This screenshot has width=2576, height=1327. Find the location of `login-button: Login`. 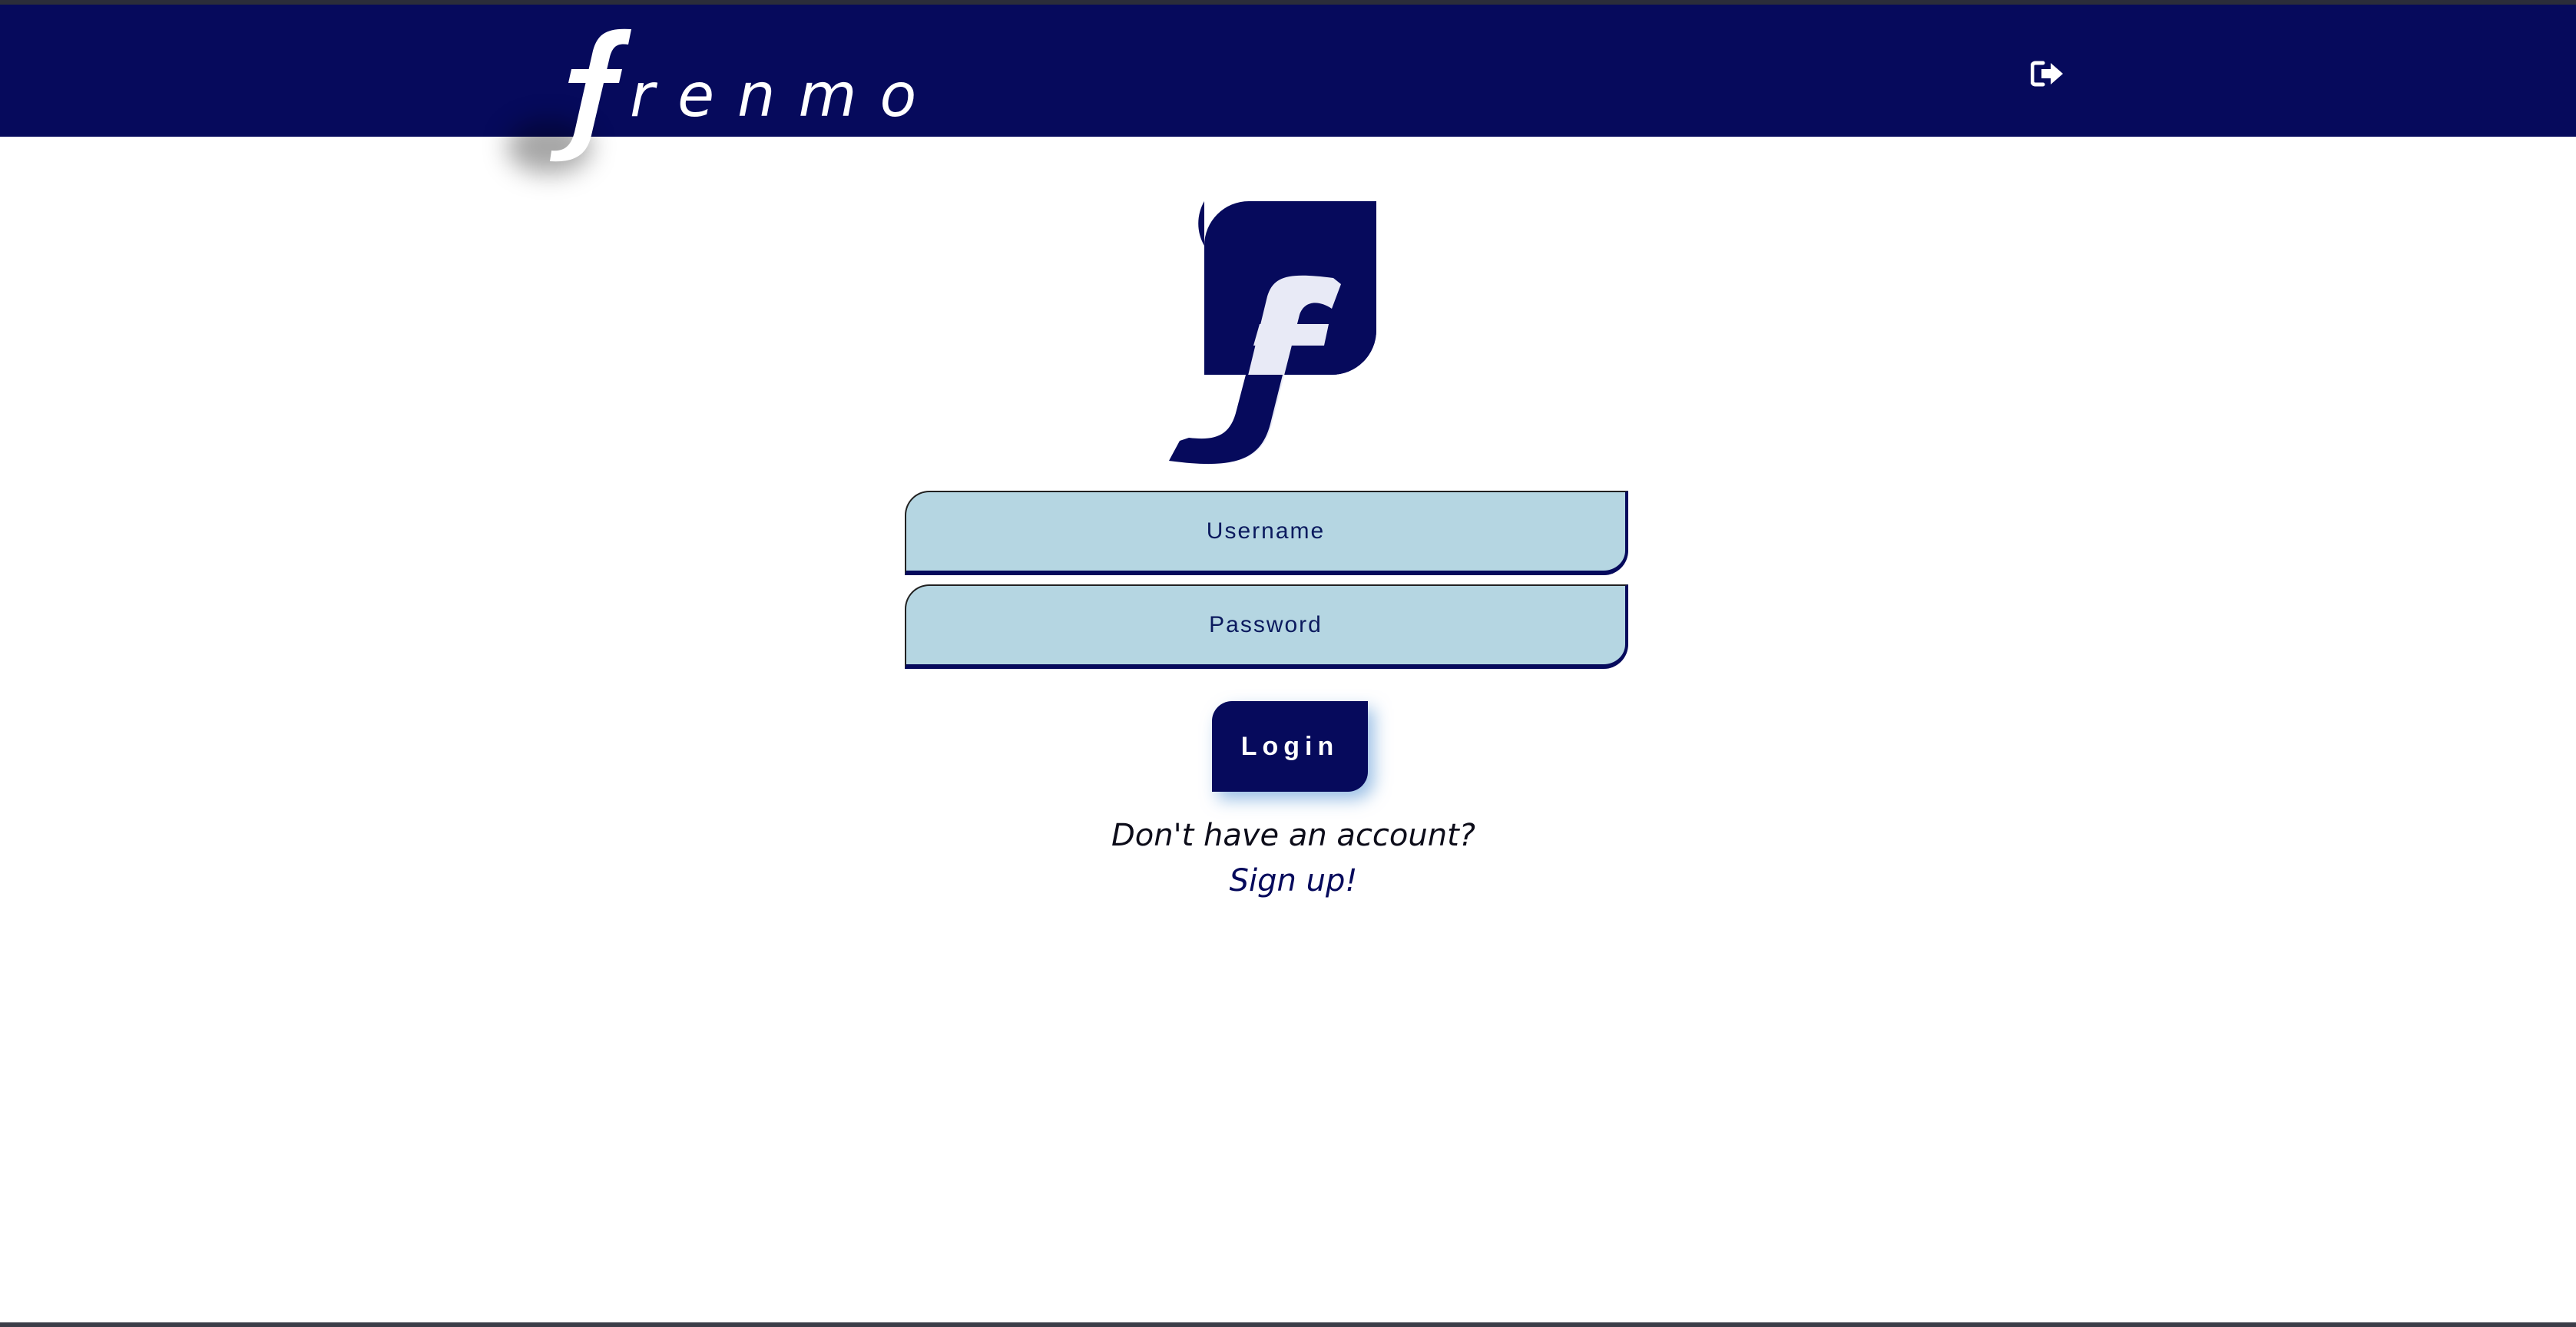

login-button: Login is located at coordinates (1290, 746).